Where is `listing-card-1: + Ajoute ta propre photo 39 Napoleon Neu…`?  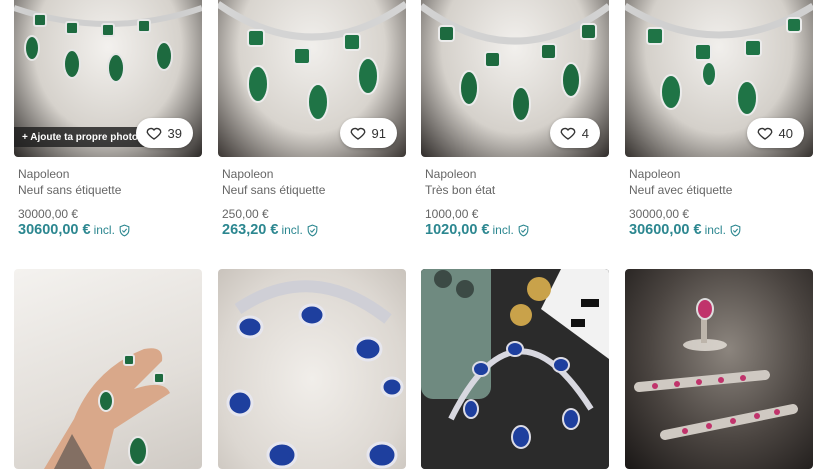
listing-card-1: + Ajoute ta propre photo 39 Napoleon Neu… is located at coordinates (108, 119).